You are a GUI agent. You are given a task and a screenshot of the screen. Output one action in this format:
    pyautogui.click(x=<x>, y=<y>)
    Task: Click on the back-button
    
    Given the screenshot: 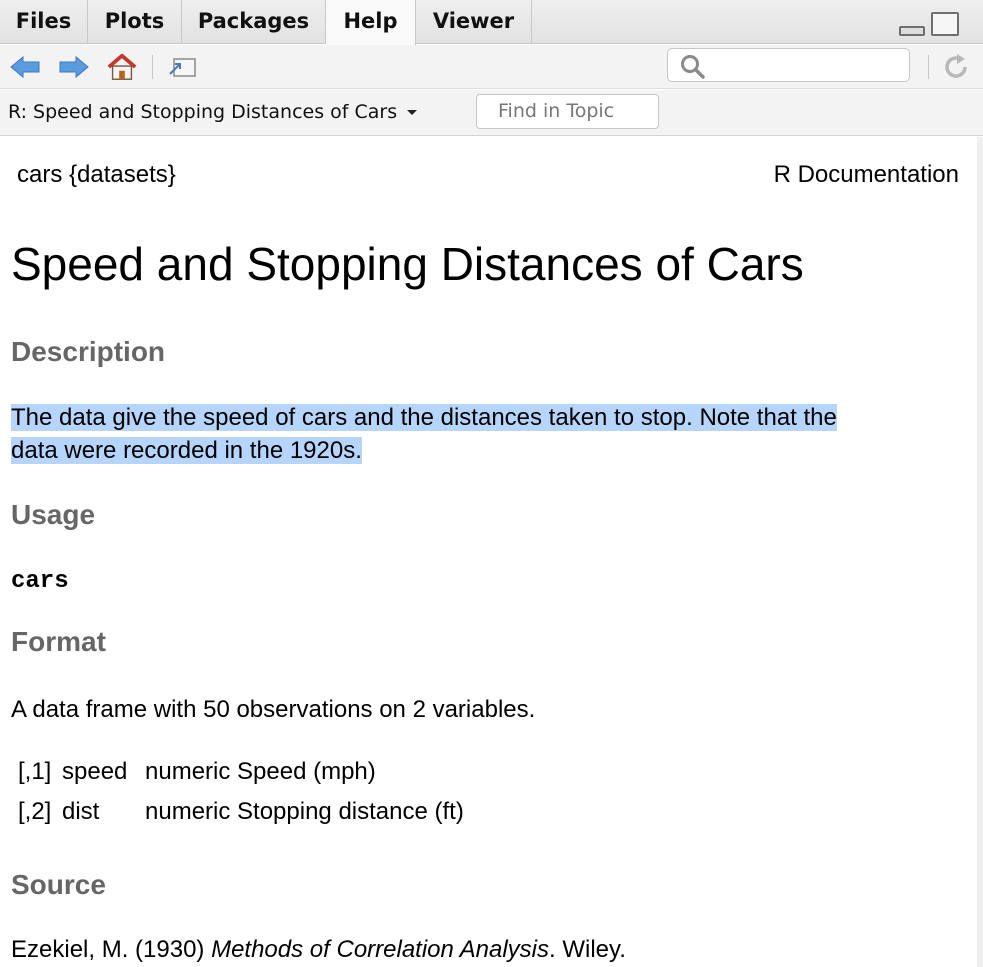 What is the action you would take?
    pyautogui.click(x=25, y=67)
    